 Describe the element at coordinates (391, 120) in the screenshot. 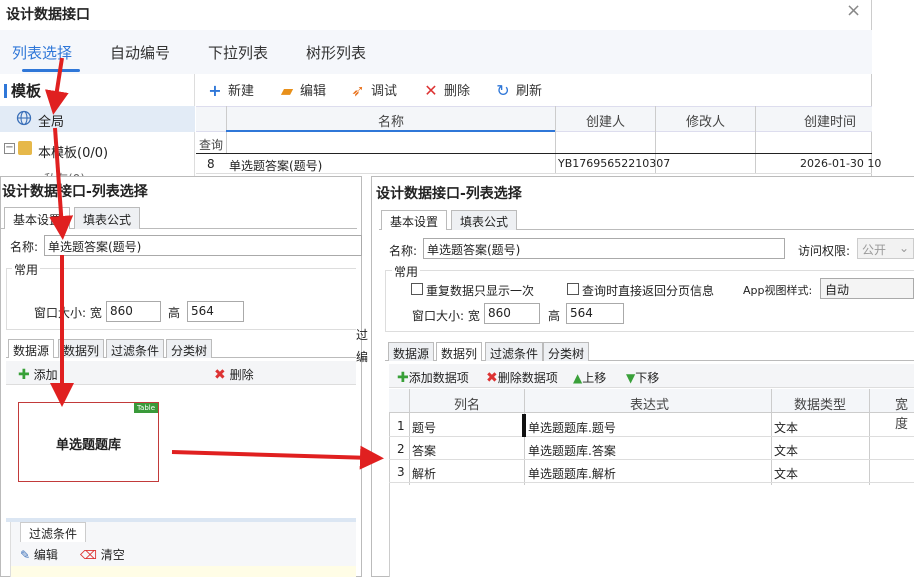

I see `column-header-name: 名称` at that location.